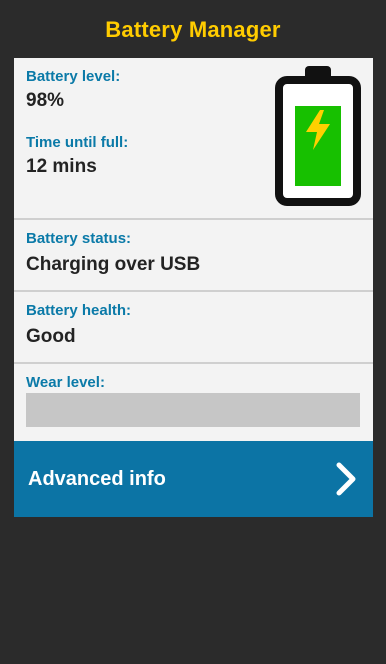  What do you see at coordinates (318, 130) in the screenshot?
I see `lightning-bolt-icon` at bounding box center [318, 130].